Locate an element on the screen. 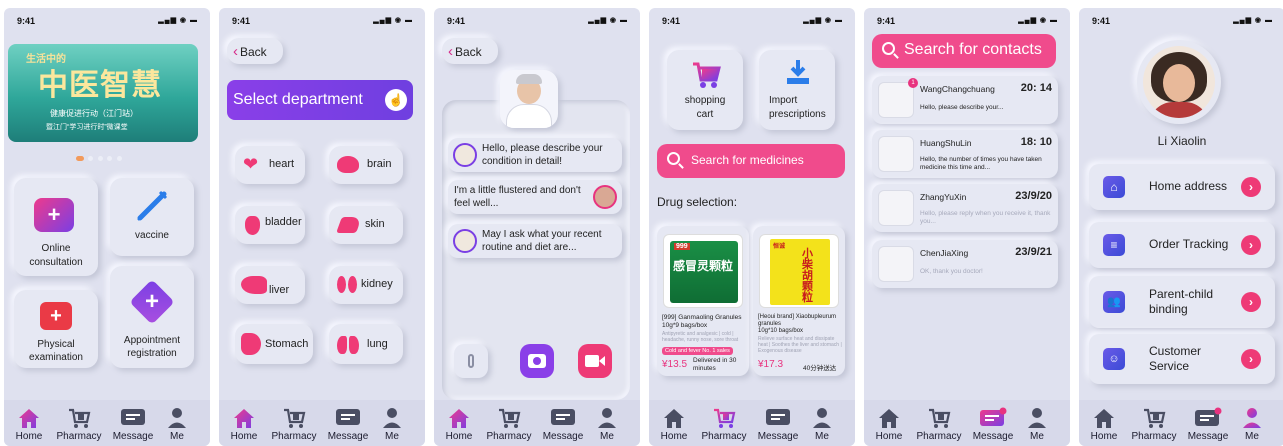  camera-button is located at coordinates (537, 361).